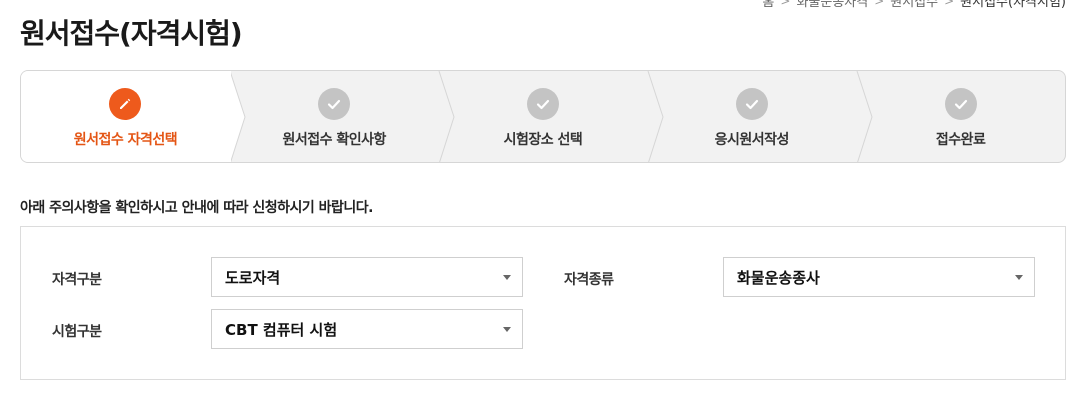 This screenshot has width=1092, height=400. What do you see at coordinates (281, 329) in the screenshot?
I see `exam-type-value: CBT 컴퓨터 시험` at bounding box center [281, 329].